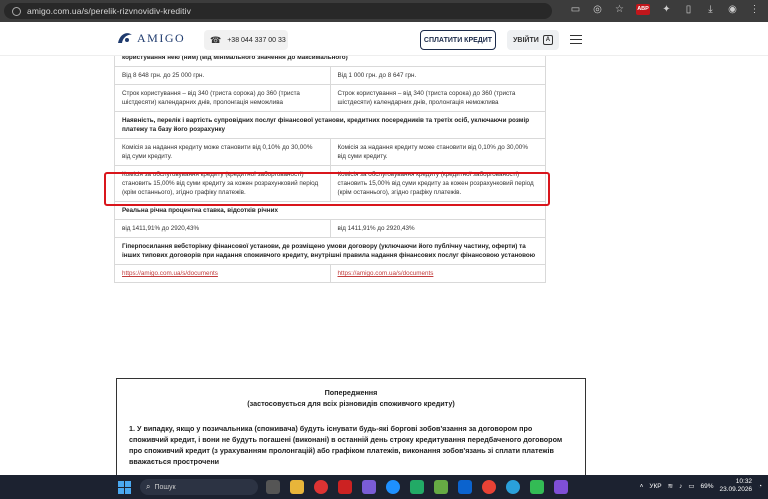 The height and width of the screenshot is (499, 768). I want to click on amigo-logo: AMIGO, so click(150, 38).